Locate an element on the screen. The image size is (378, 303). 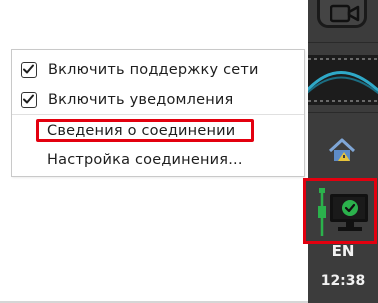
menu-item-enable-networking: Включить поддержку сети is located at coordinates (158, 70).